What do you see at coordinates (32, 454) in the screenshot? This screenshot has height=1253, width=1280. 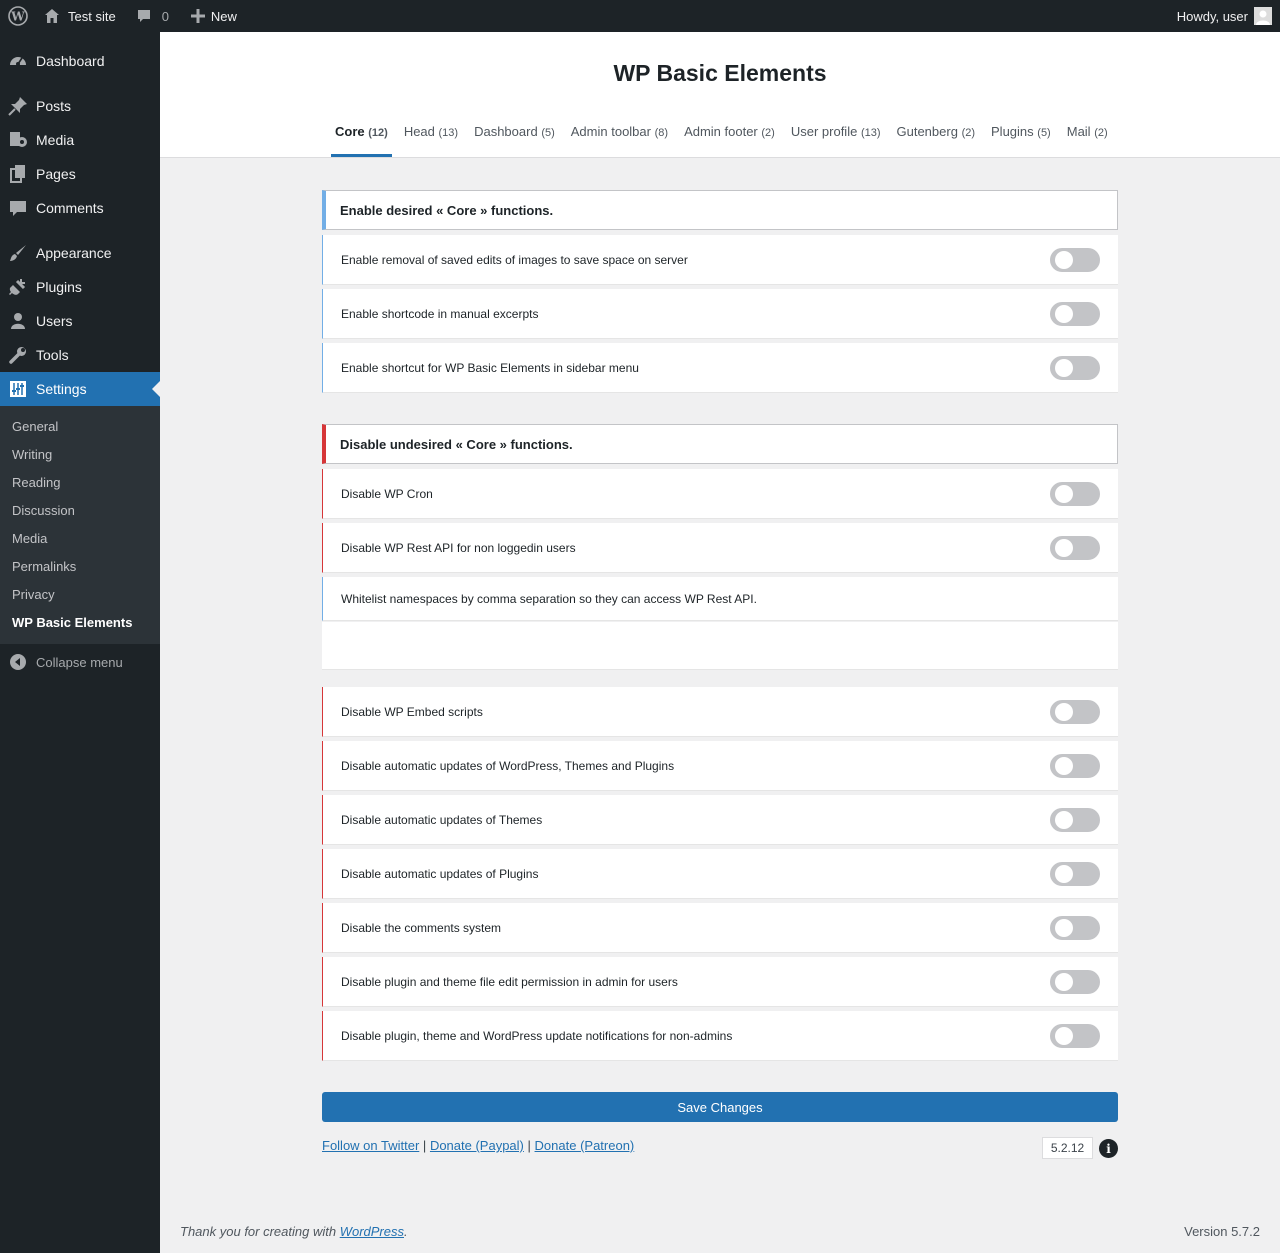 I see `submenu-item-writing: Writing` at bounding box center [32, 454].